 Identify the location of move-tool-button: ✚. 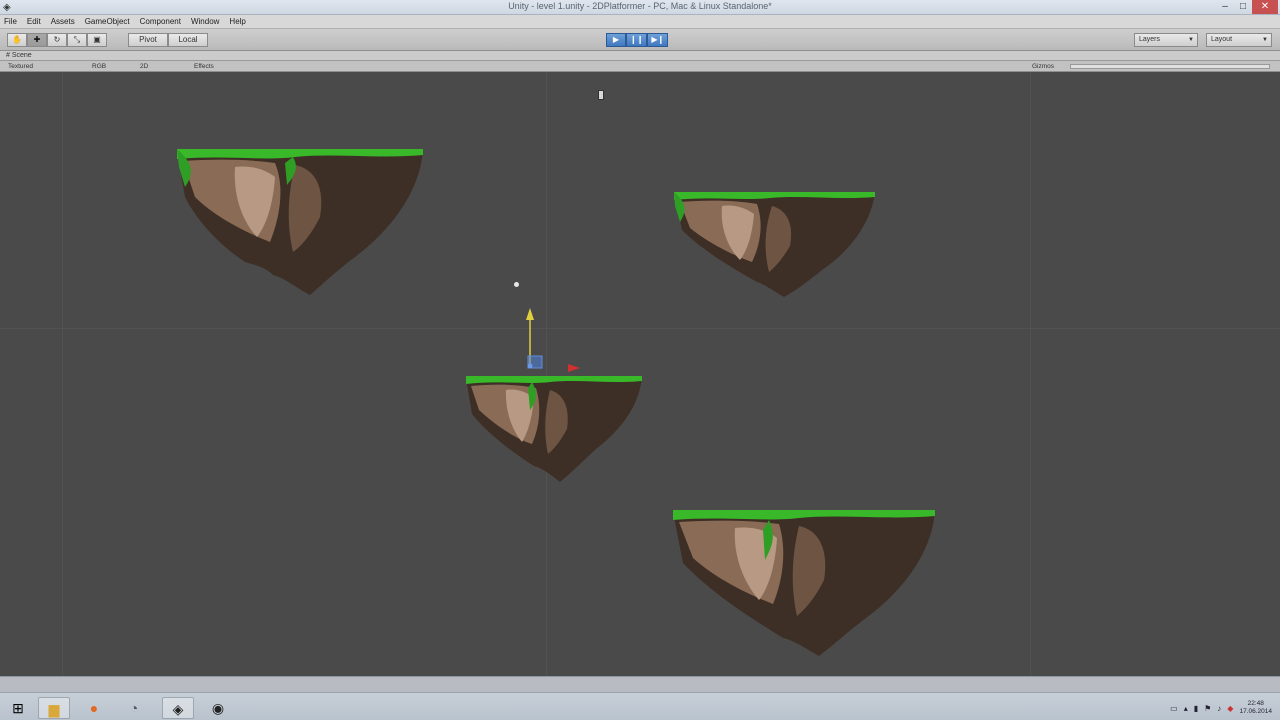
(37, 40).